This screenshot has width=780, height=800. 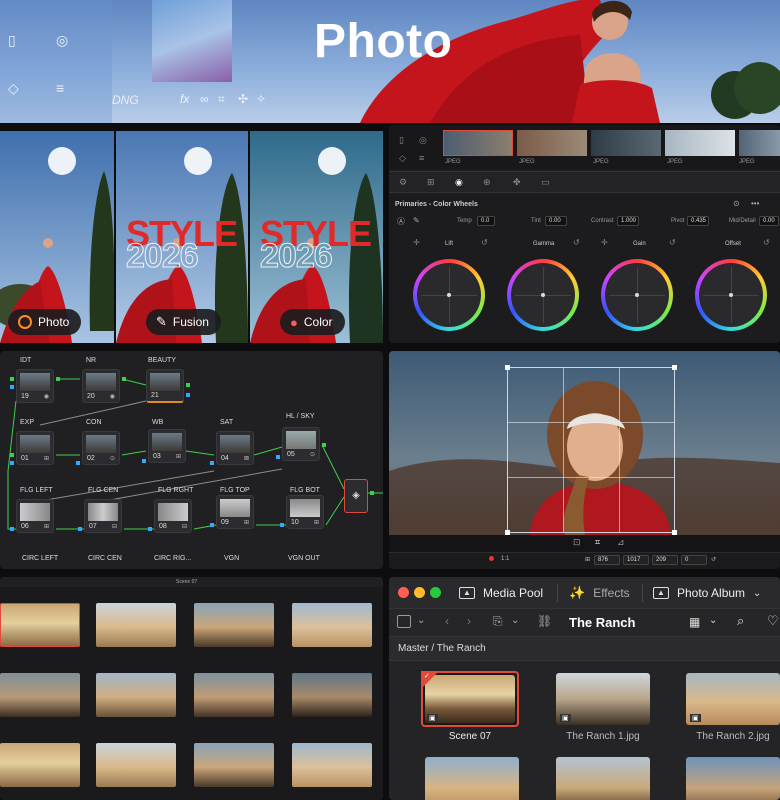 What do you see at coordinates (459, 182) in the screenshot?
I see `color-wheels-icon: ◉` at bounding box center [459, 182].